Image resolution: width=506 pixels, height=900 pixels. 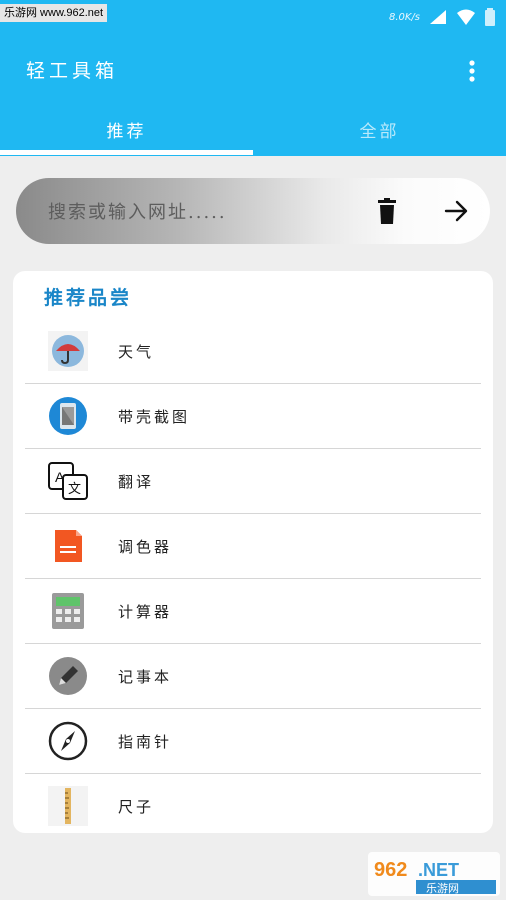 I want to click on wifi-icon, so click(x=466, y=17).